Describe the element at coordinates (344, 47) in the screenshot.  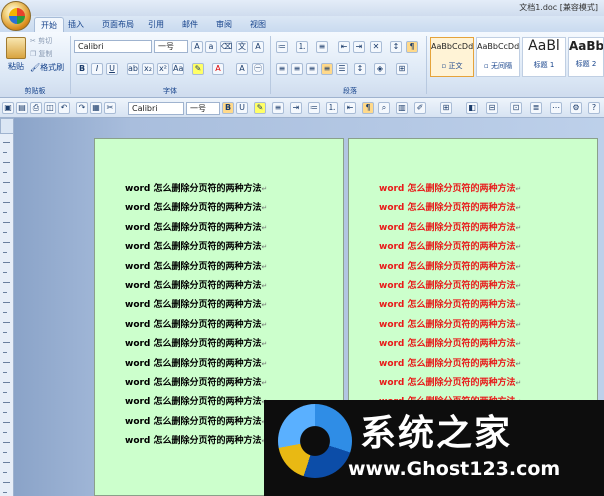
I see `decrease-indent-icon: ⇤` at that location.